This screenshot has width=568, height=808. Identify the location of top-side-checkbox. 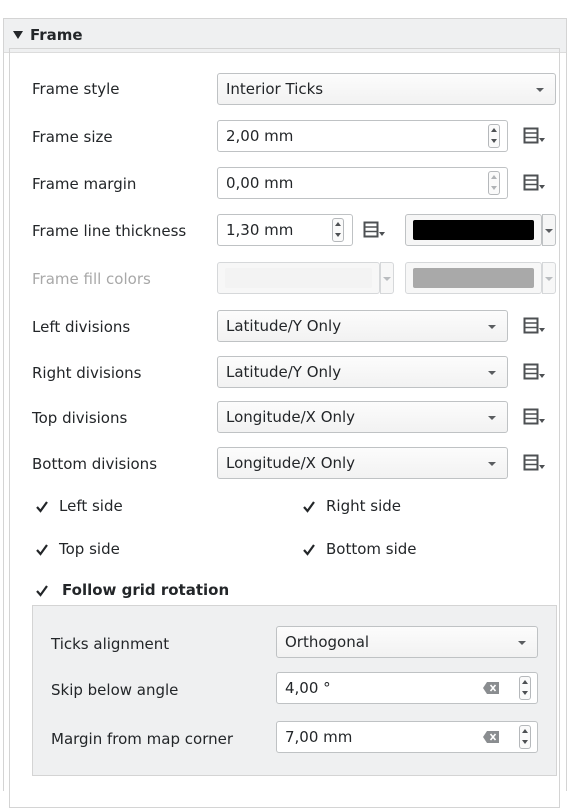
(42, 550).